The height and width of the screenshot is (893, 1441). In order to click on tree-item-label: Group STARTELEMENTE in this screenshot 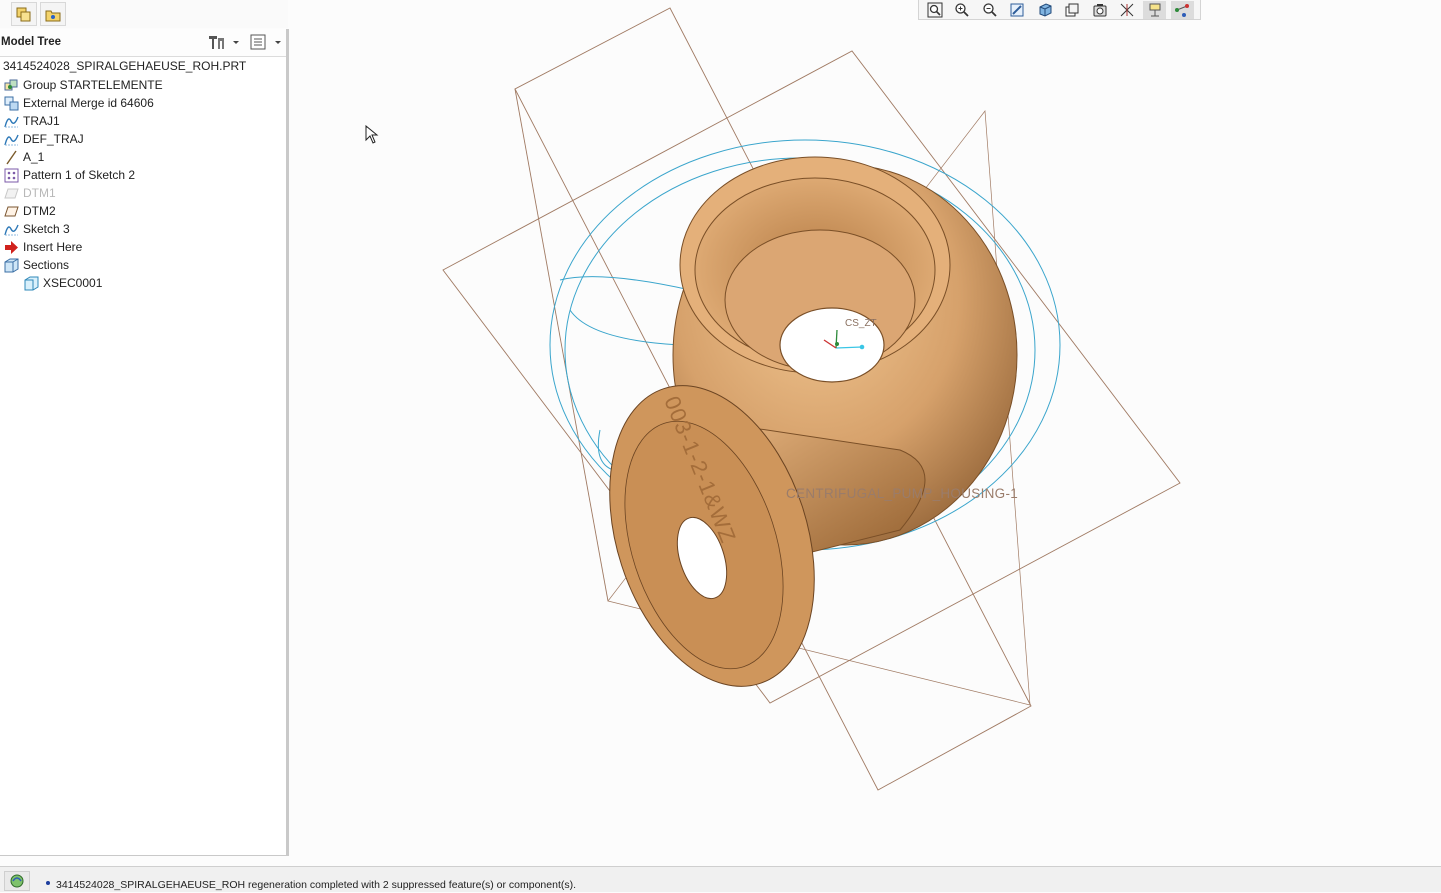, I will do `click(93, 85)`.